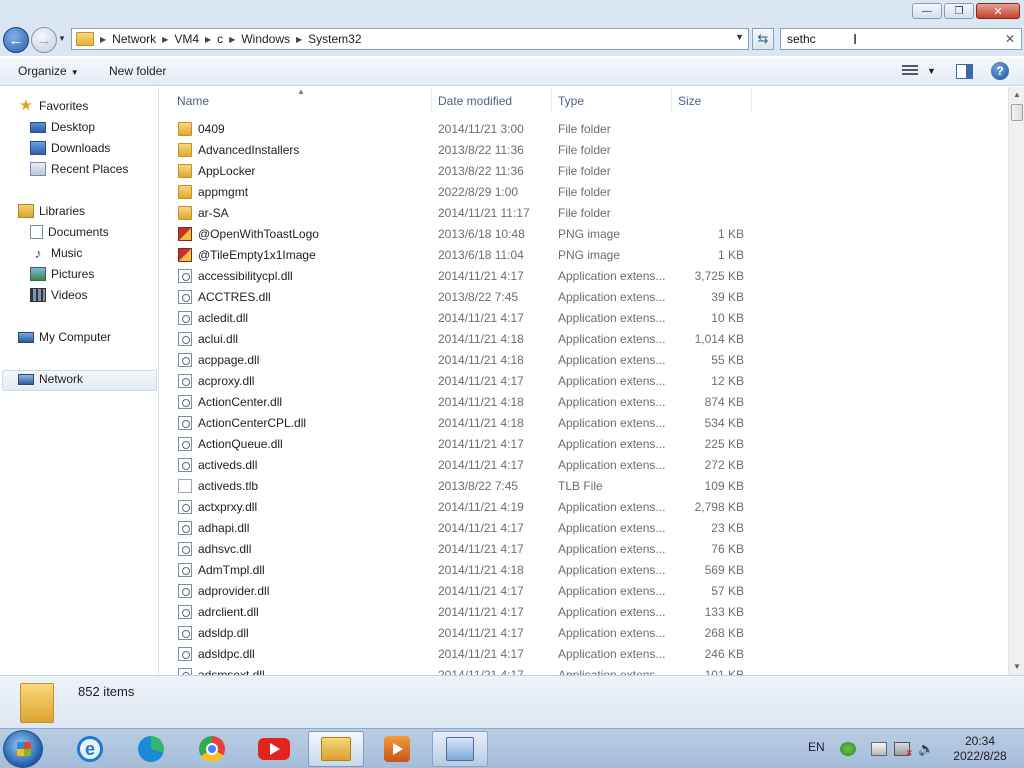  What do you see at coordinates (79, 169) in the screenshot?
I see `nav-item-recent-places: Recent Places` at bounding box center [79, 169].